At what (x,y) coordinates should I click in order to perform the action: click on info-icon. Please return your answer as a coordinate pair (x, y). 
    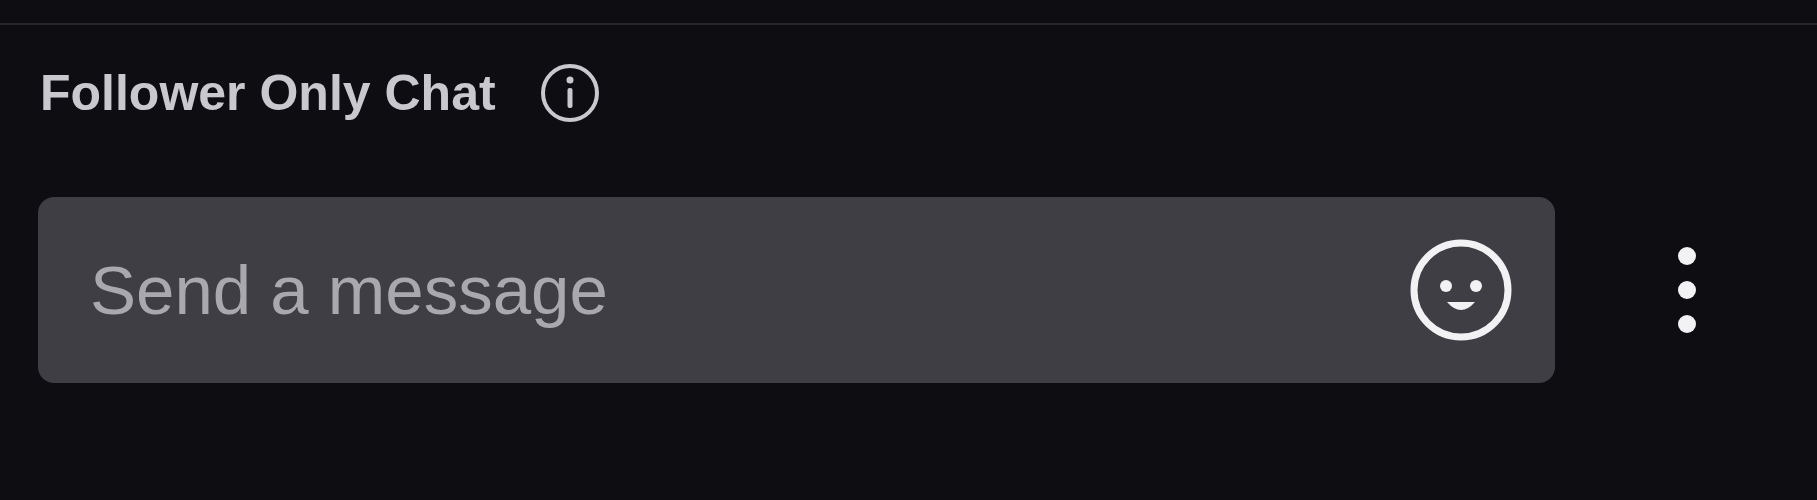
    Looking at the image, I should click on (569, 93).